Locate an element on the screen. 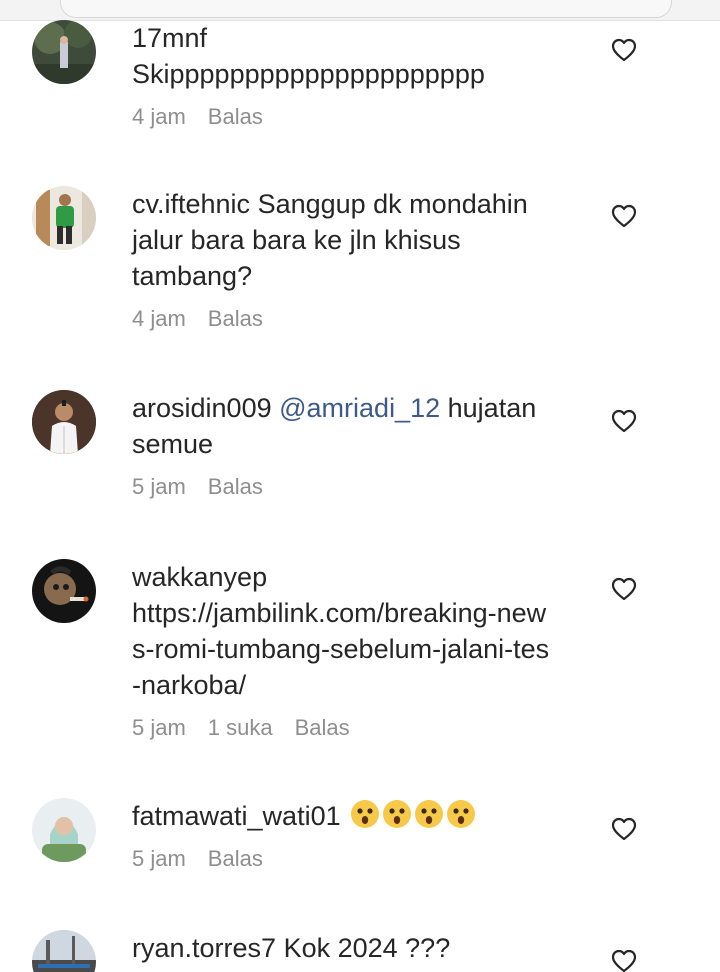  comment-username: ryan.torres7 is located at coordinates (204, 948).